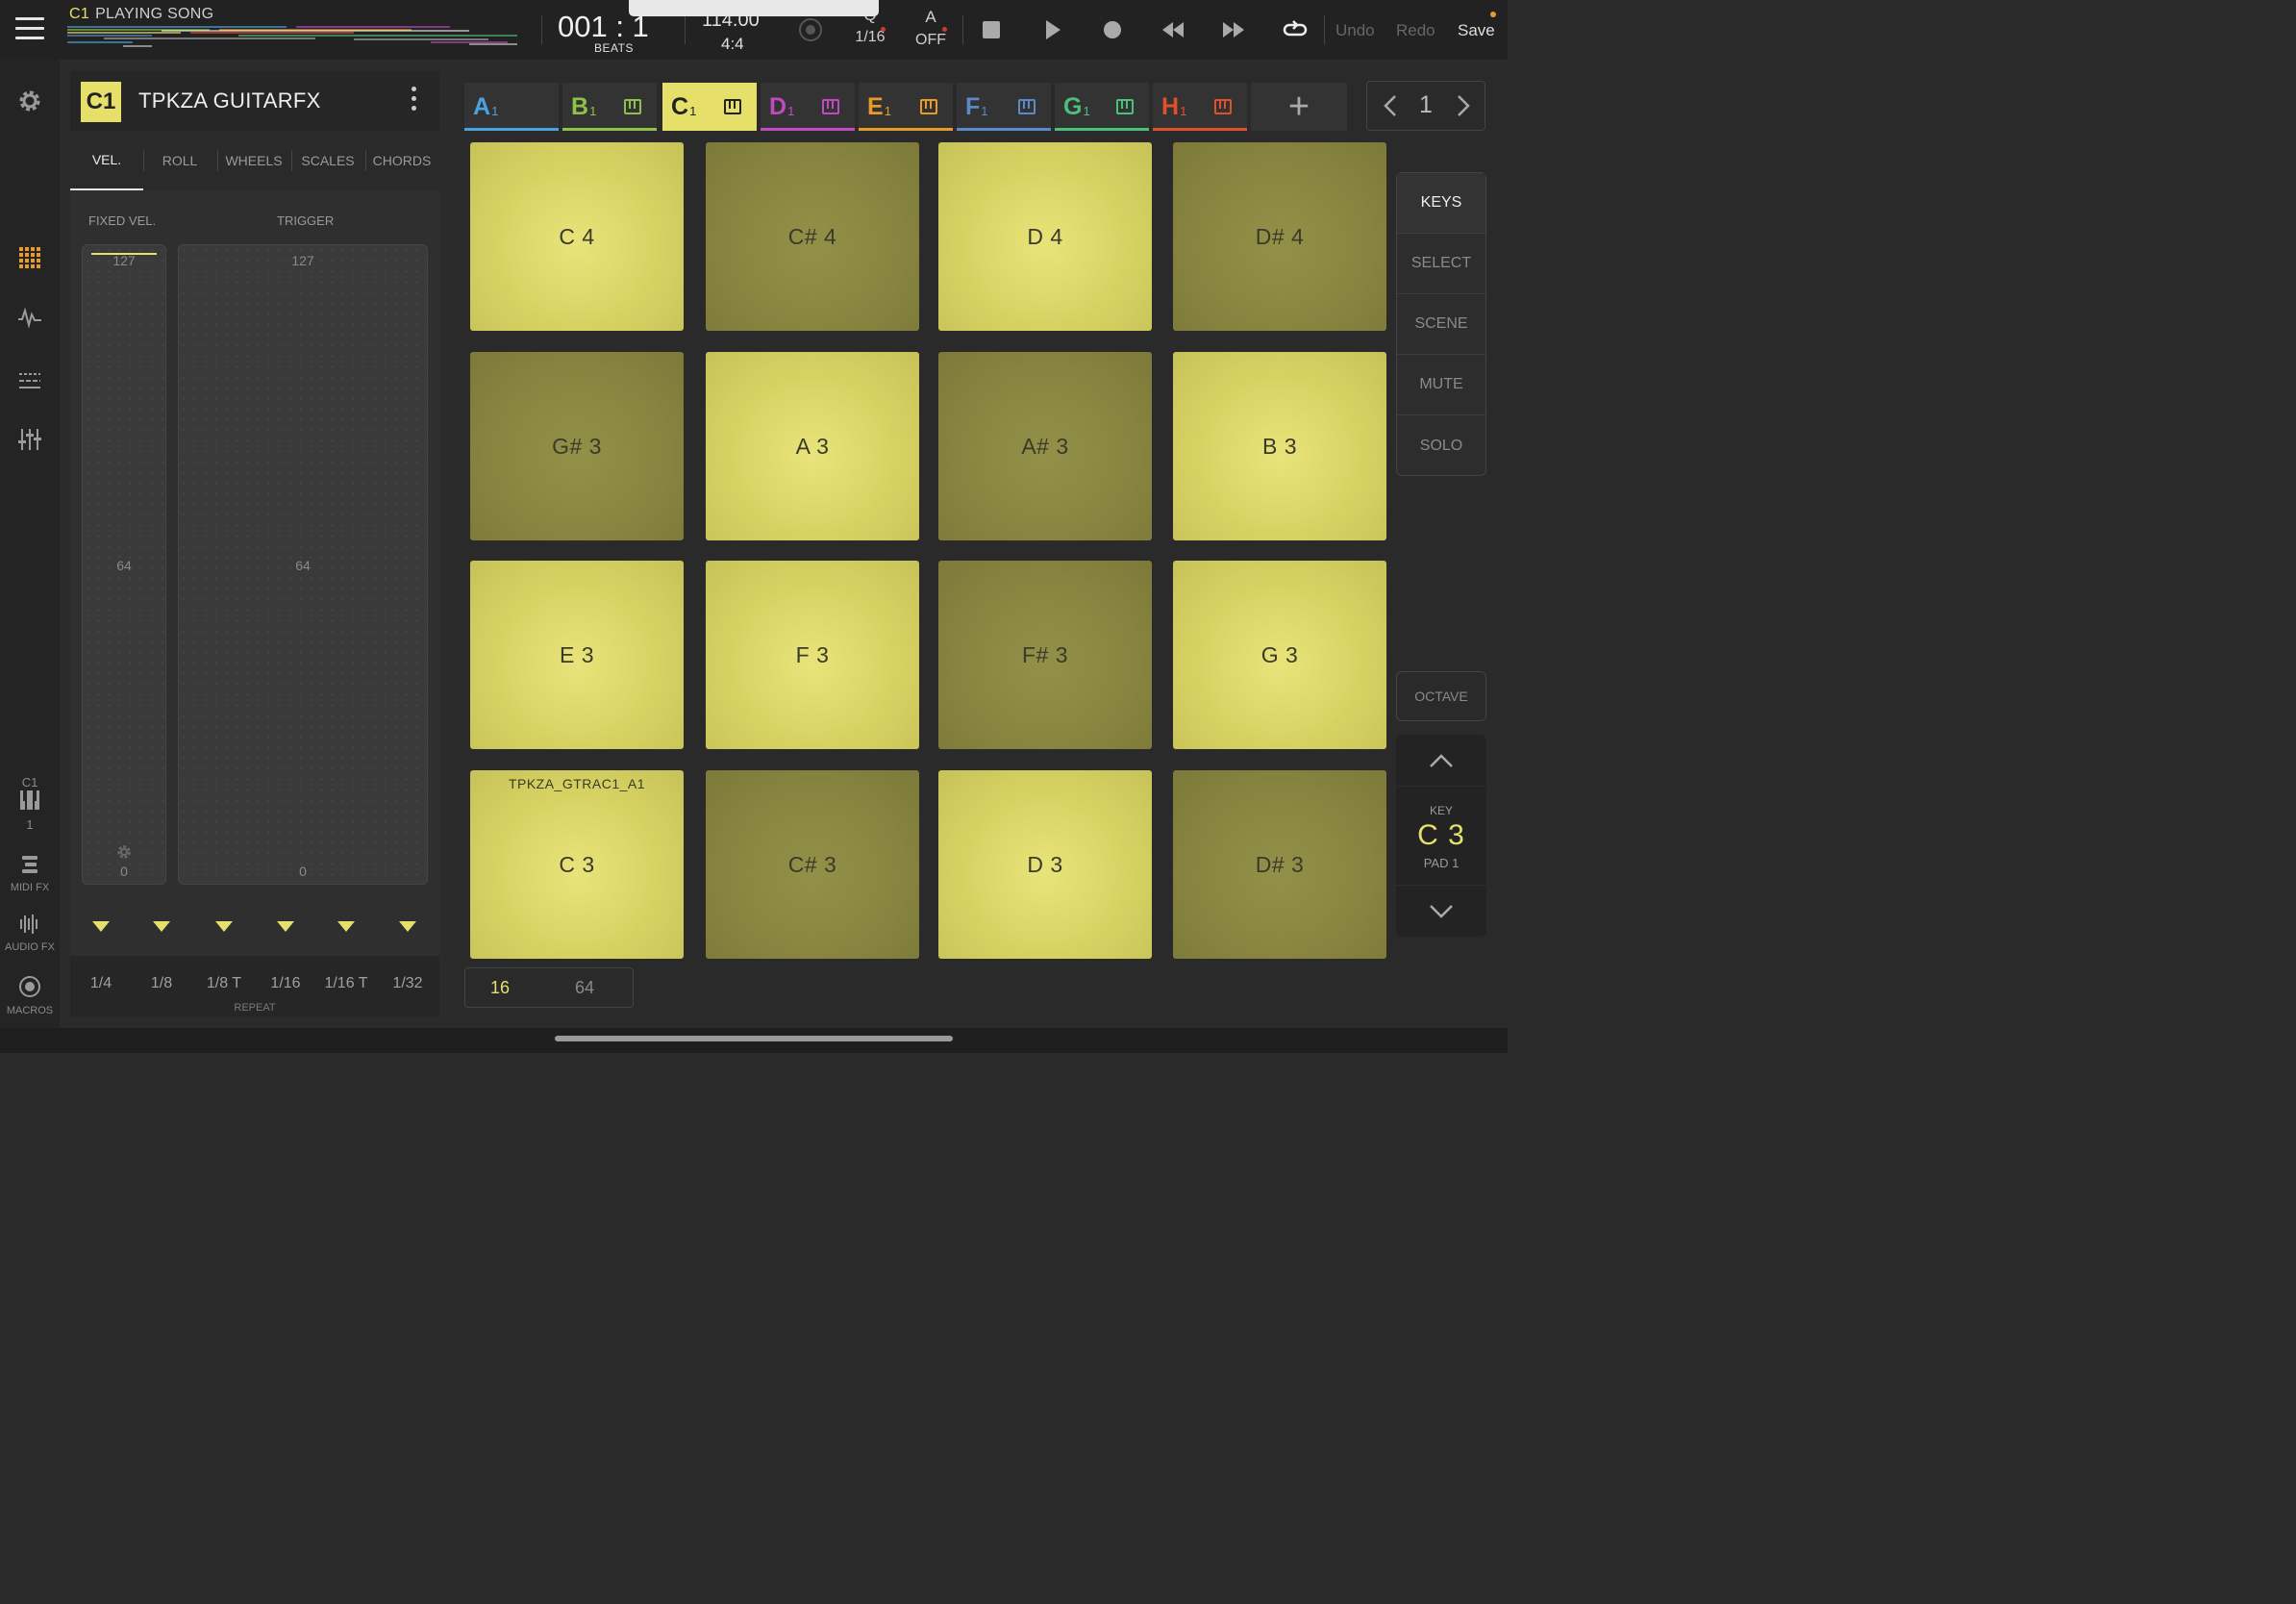  What do you see at coordinates (1462, 105) in the screenshot?
I see `page-next-icon` at bounding box center [1462, 105].